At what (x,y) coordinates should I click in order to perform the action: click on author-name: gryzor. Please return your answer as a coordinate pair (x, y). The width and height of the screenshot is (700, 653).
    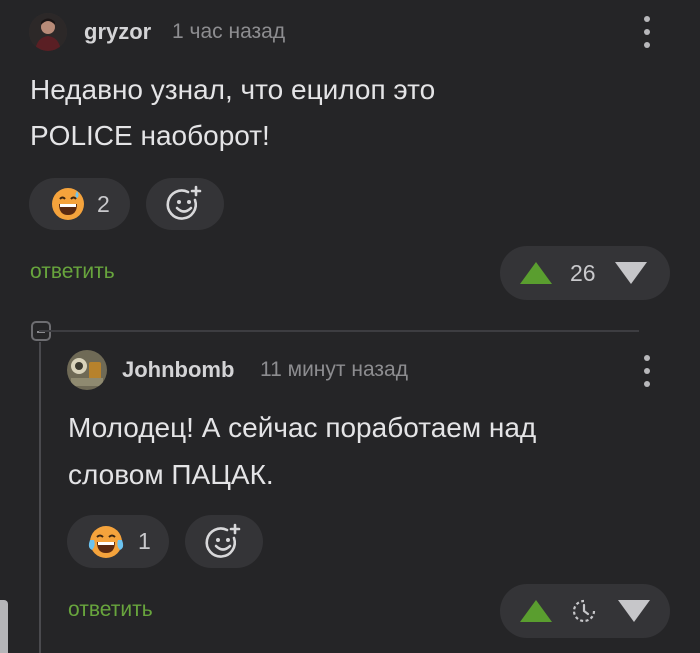
    Looking at the image, I should click on (117, 32).